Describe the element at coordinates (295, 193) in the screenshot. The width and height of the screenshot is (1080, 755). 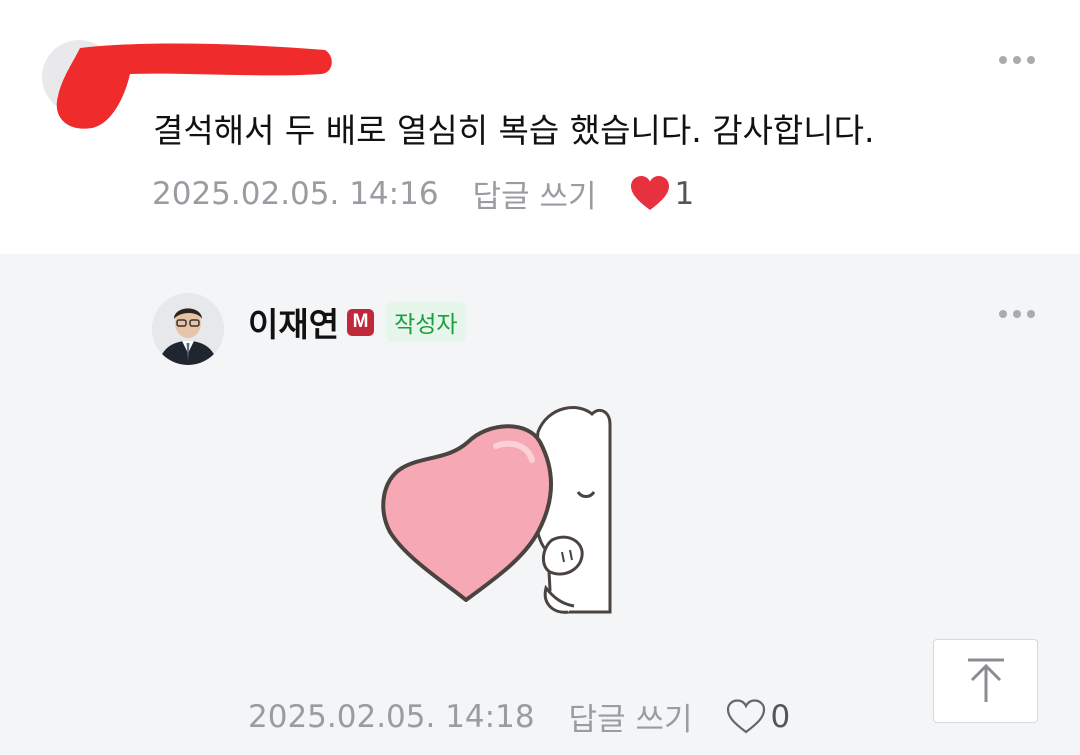
I see `comment-date: 2025.02.05. 14:16` at that location.